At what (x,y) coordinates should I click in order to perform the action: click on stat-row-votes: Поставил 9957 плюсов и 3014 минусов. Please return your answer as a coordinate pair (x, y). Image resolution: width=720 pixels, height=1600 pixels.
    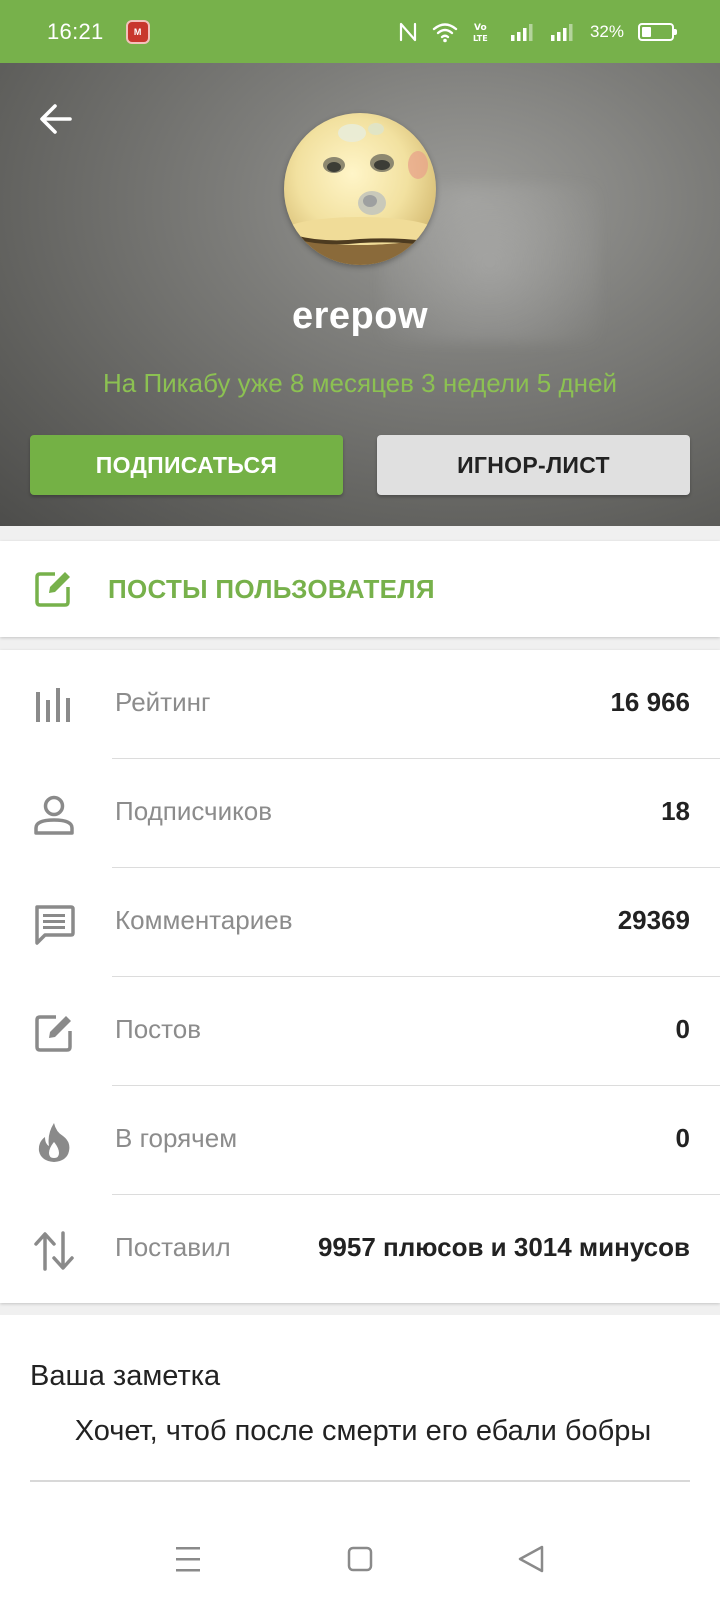
    Looking at the image, I should click on (360, 1249).